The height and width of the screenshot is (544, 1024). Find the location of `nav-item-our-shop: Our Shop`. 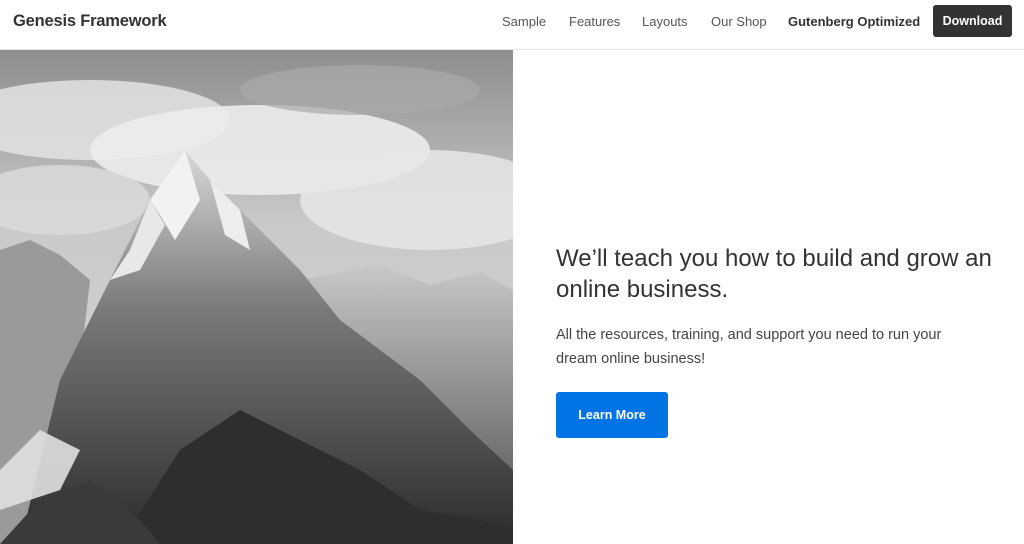

nav-item-our-shop: Our Shop is located at coordinates (739, 21).